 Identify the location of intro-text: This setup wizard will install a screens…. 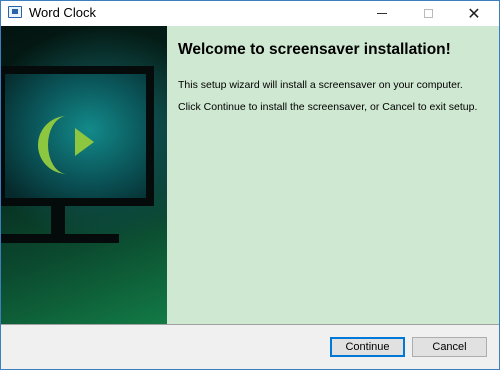
(320, 85).